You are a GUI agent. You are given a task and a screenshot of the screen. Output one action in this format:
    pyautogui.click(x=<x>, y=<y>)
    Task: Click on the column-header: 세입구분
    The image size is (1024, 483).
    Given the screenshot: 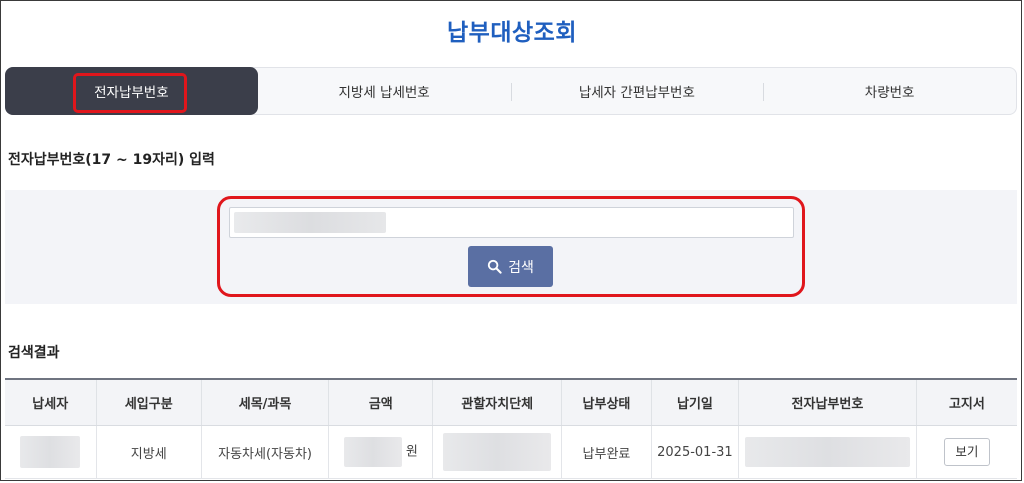 What is the action you would take?
    pyautogui.click(x=148, y=402)
    